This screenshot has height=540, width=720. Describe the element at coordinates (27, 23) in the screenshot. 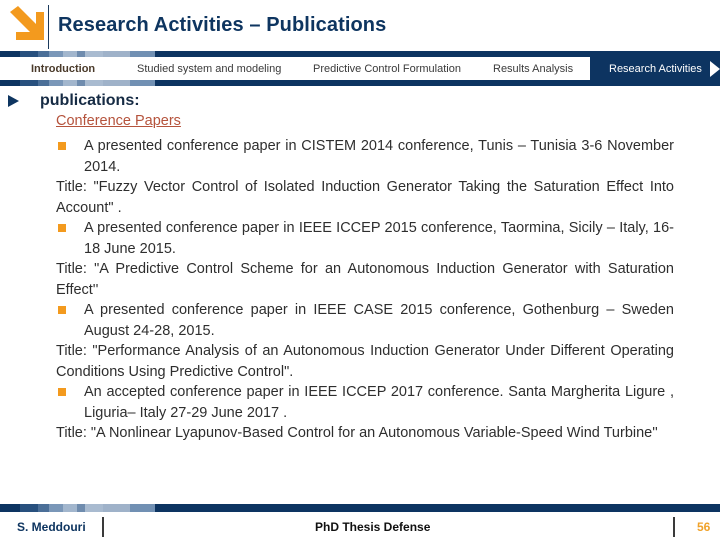

I see `arrow-down-right-icon` at that location.